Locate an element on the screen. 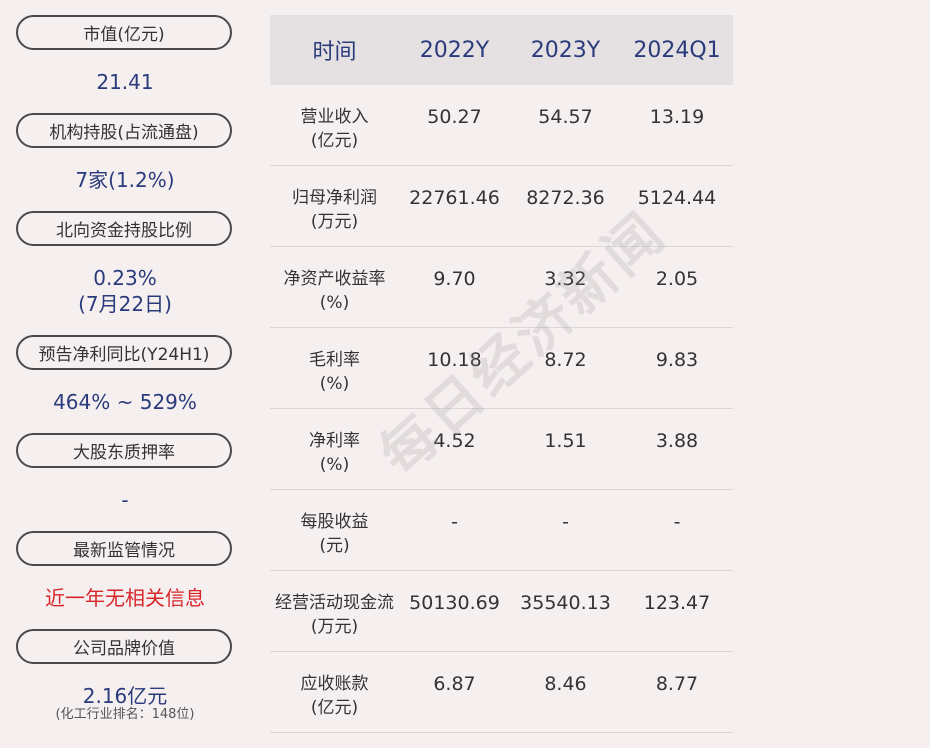 The image size is (930, 748). table-cell: 8.72 is located at coordinates (565, 360).